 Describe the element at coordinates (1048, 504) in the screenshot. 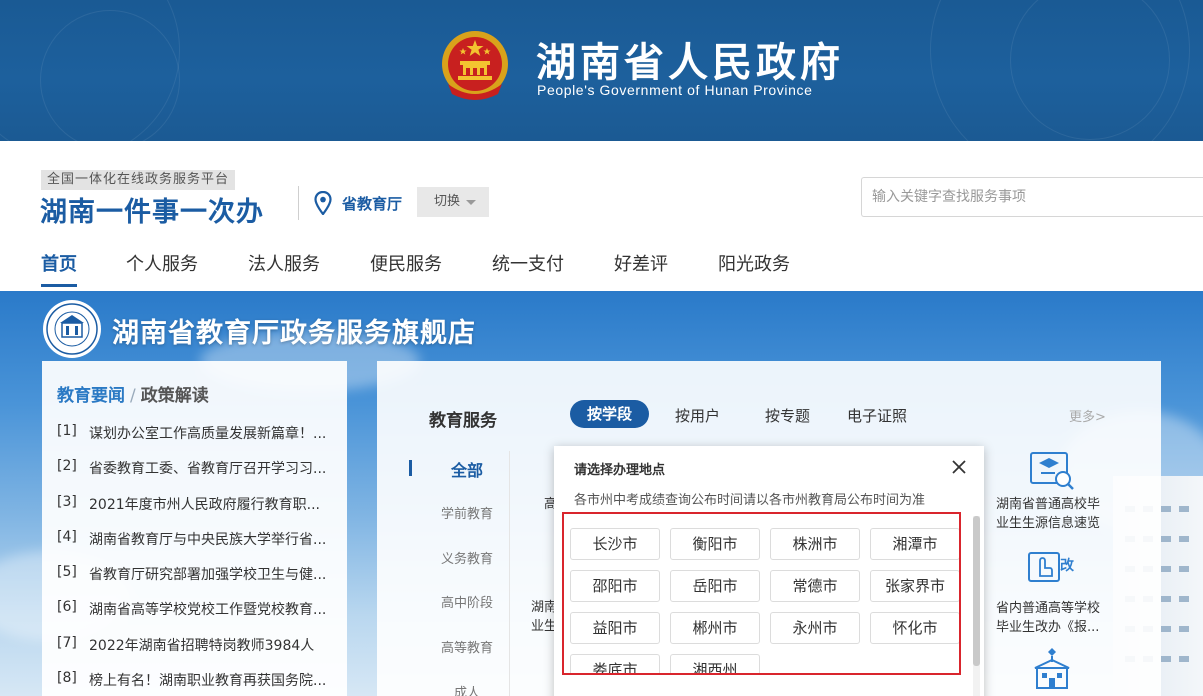

I see `service-card-line: 湖南省普通高校毕` at that location.